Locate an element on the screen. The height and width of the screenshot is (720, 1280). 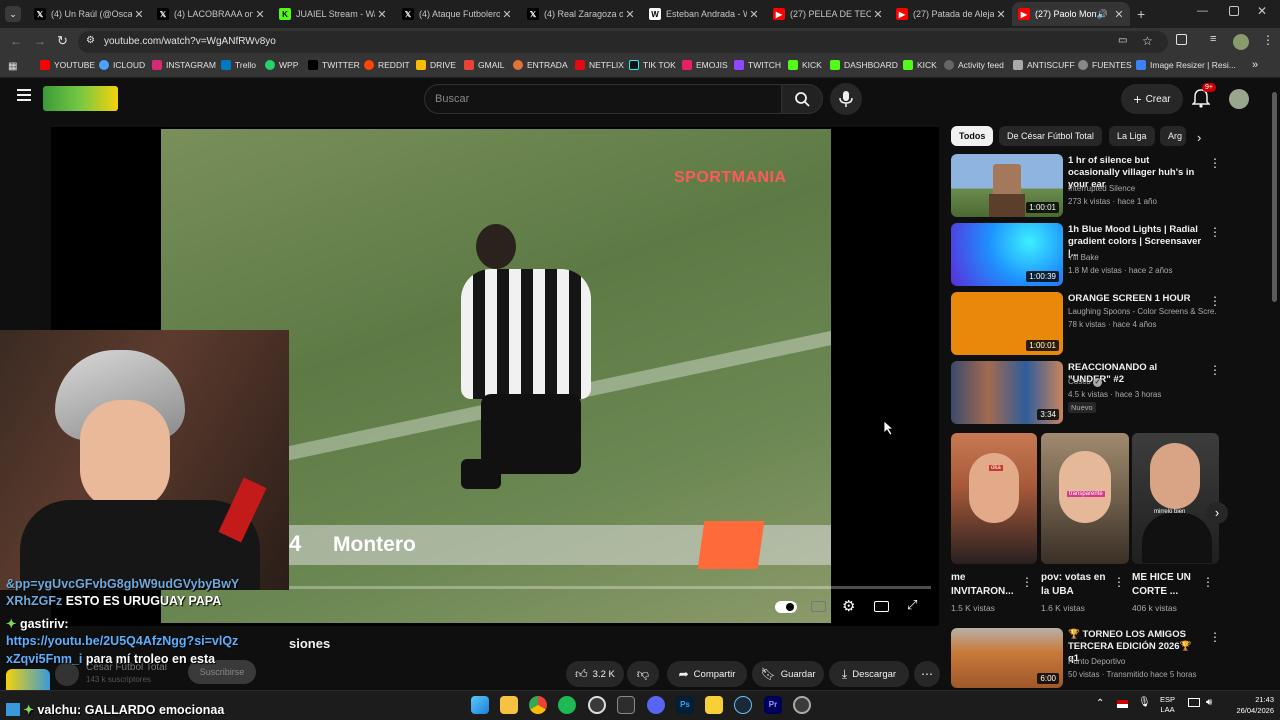
chat-link: &pp=ygUvcGFvbG8gbW9udGVybyBwY is located at coordinates (122, 584).